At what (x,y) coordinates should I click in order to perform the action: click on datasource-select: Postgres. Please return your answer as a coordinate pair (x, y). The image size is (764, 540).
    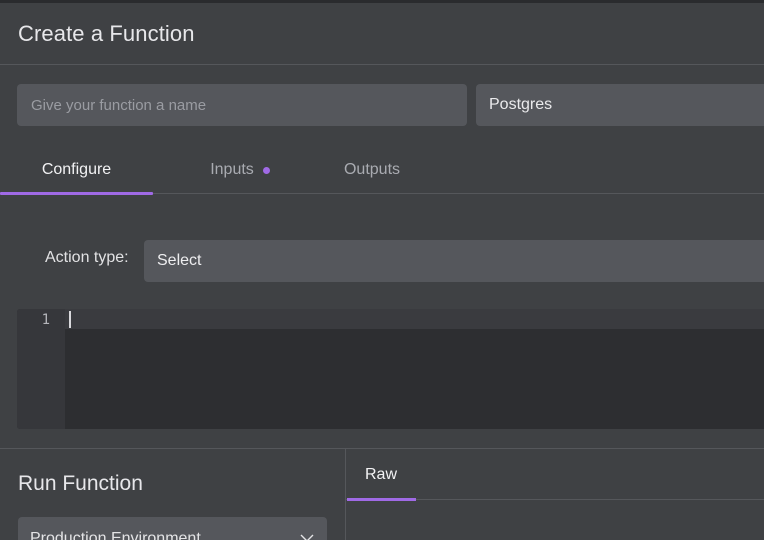
    Looking at the image, I should click on (620, 105).